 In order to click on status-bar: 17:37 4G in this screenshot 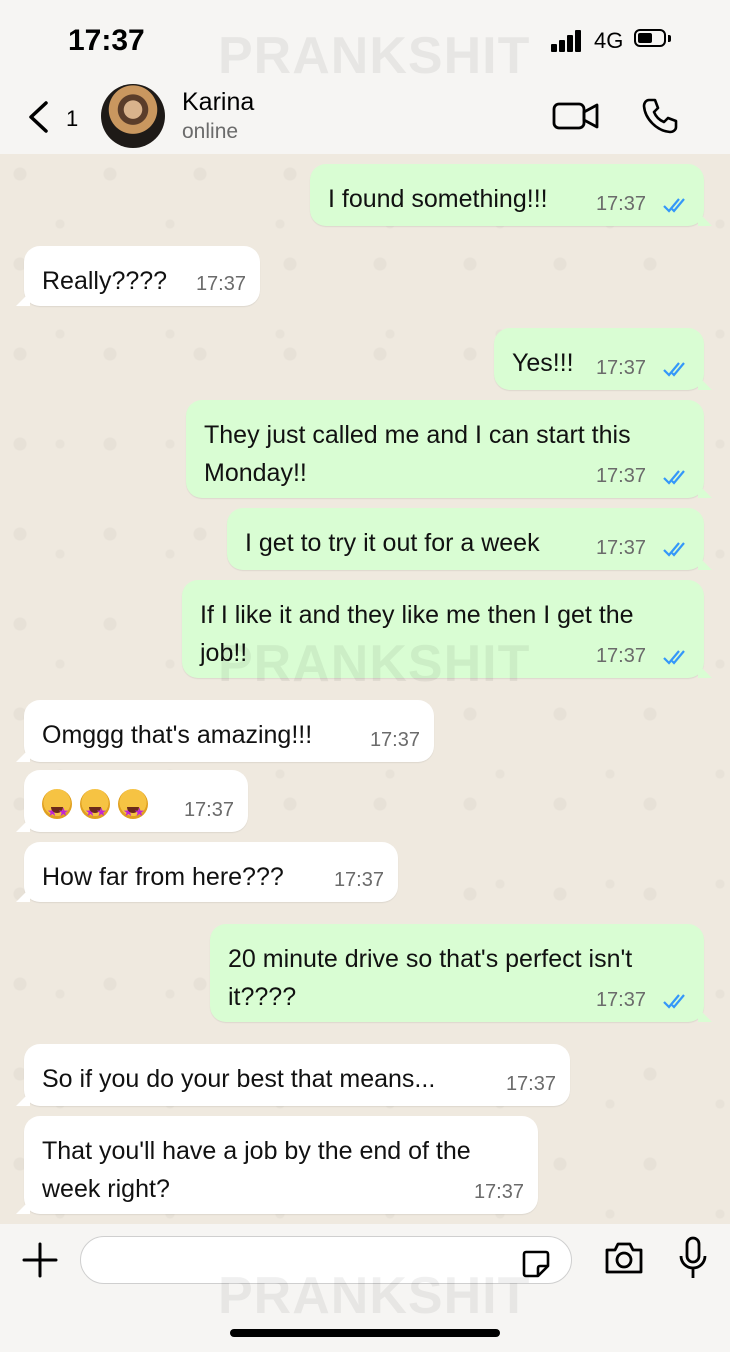, I will do `click(365, 40)`.